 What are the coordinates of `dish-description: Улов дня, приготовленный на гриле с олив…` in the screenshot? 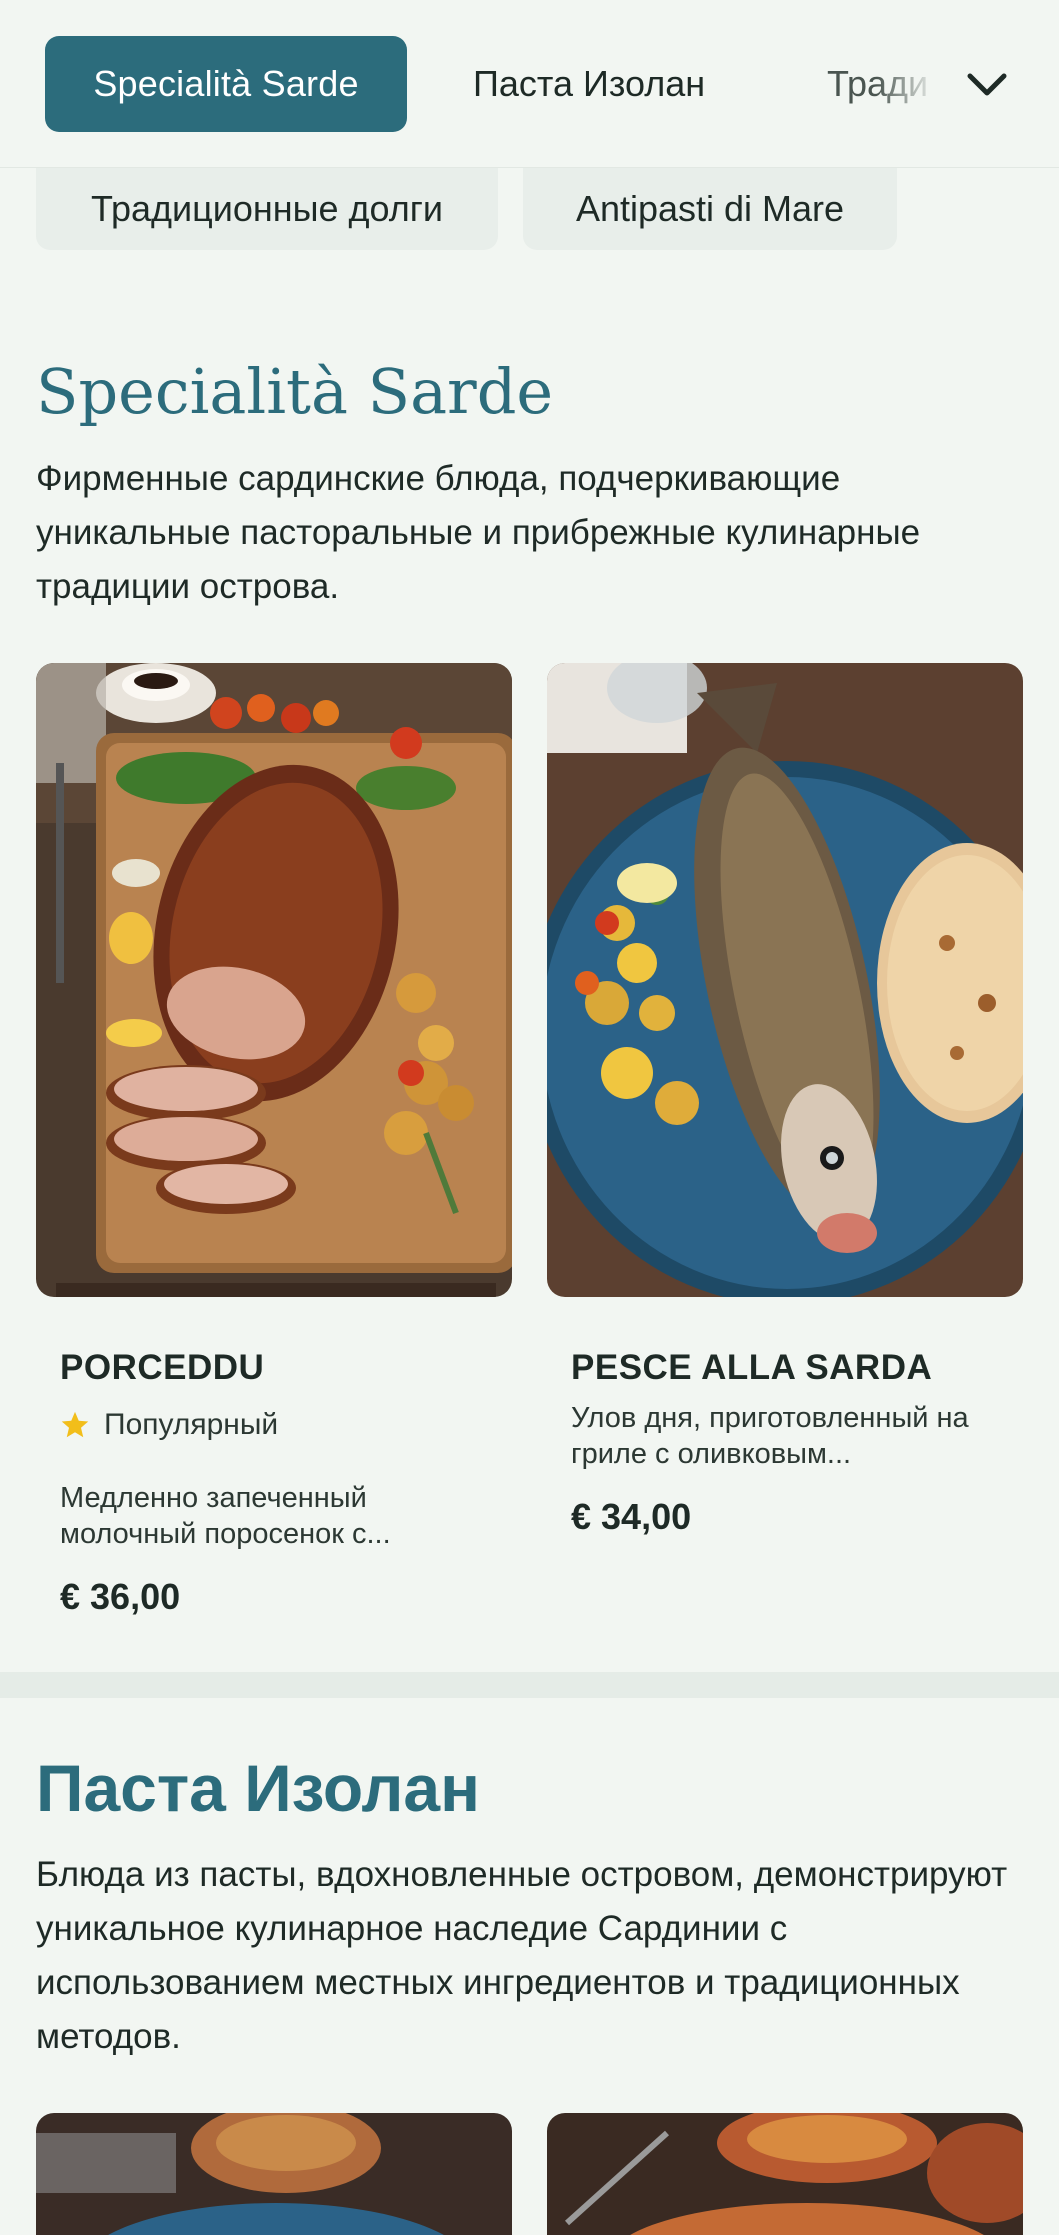 It's located at (770, 1436).